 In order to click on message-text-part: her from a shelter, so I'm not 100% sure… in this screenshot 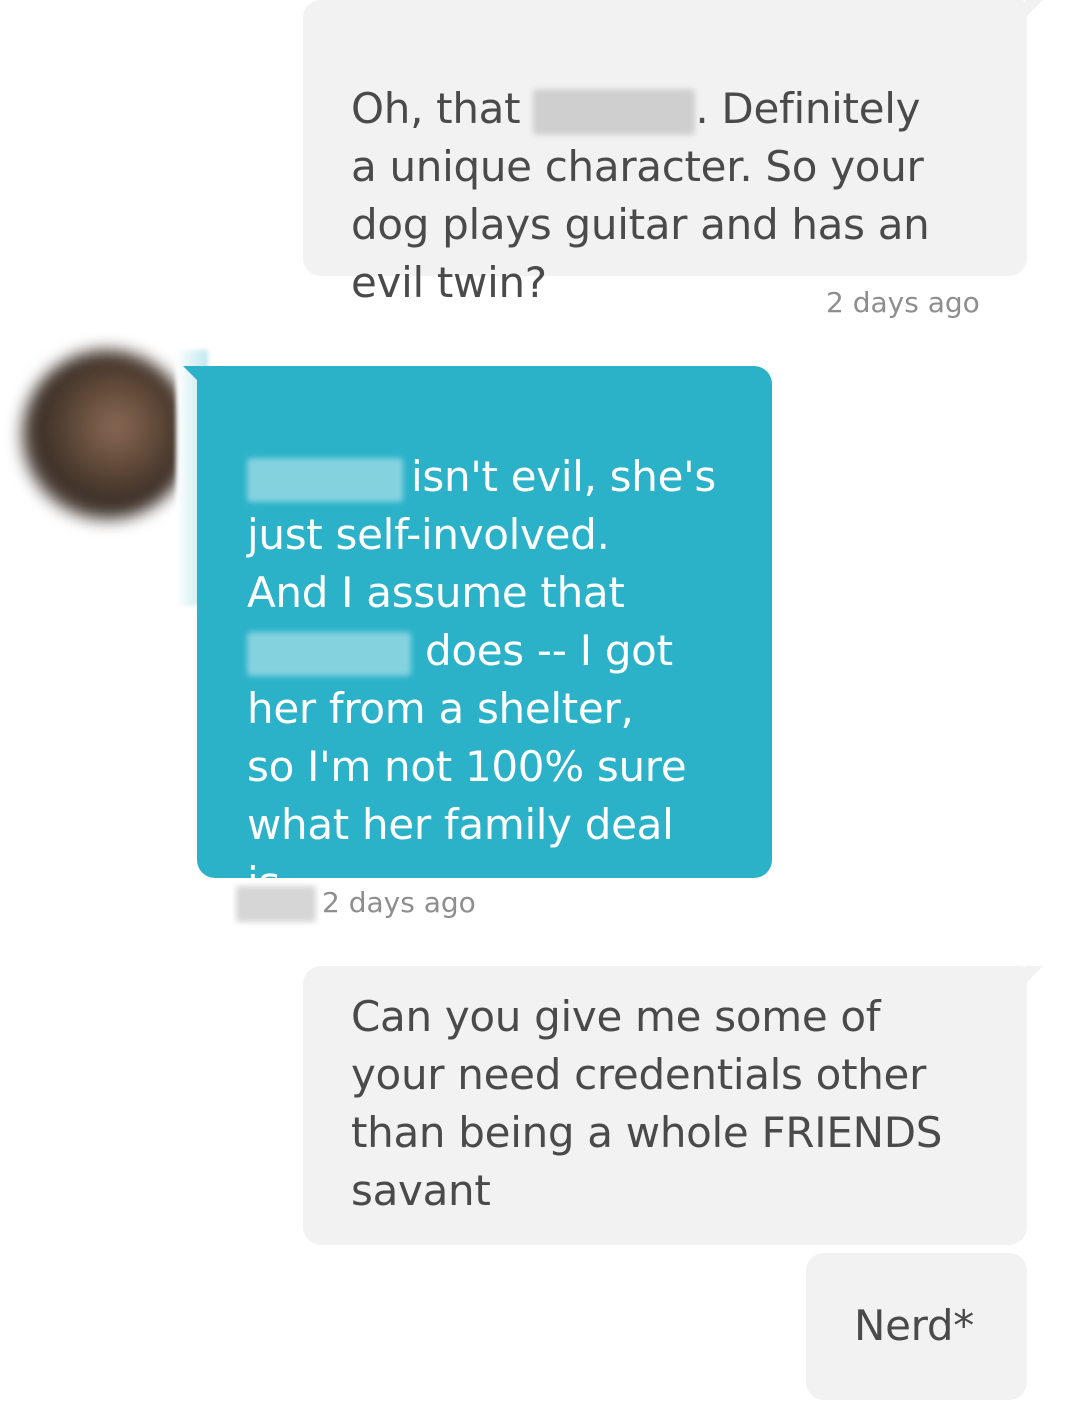, I will do `click(467, 795)`.